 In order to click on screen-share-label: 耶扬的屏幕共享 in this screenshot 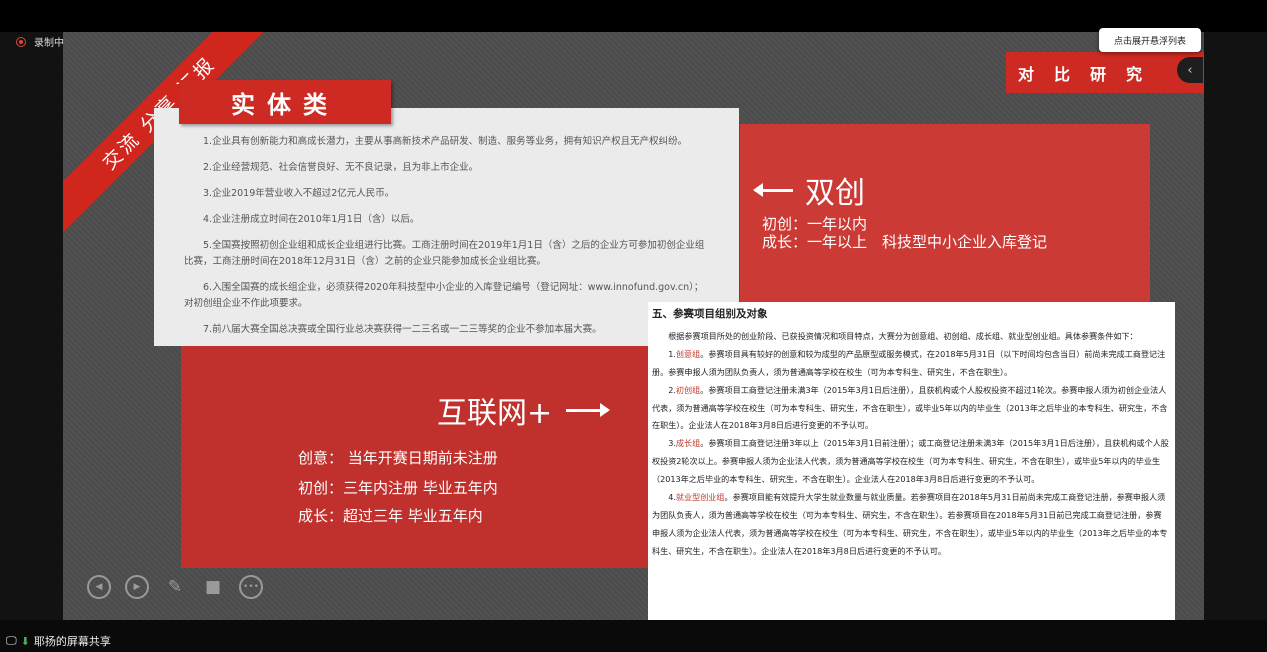, I will do `click(72, 641)`.